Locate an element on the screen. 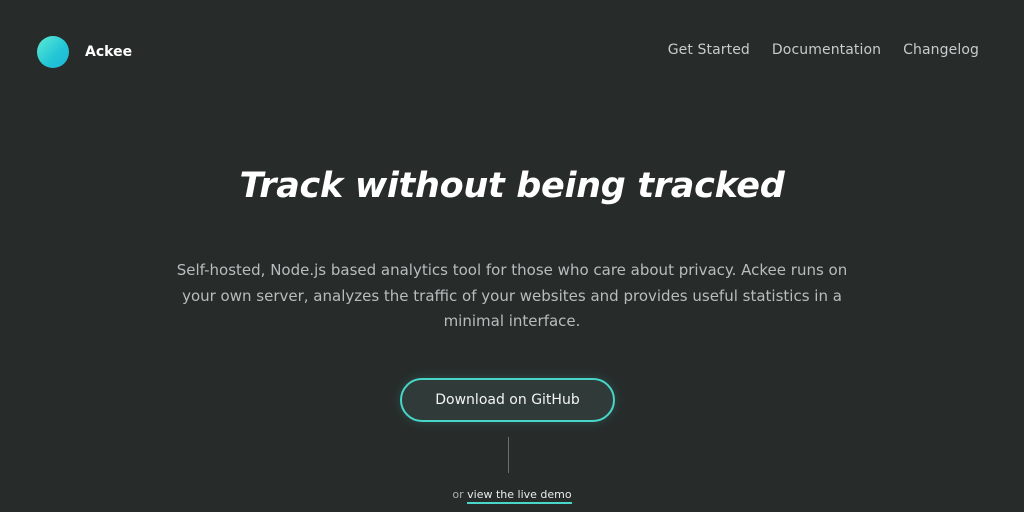  main-nav: Get Started Documentation Changelog is located at coordinates (823, 50).